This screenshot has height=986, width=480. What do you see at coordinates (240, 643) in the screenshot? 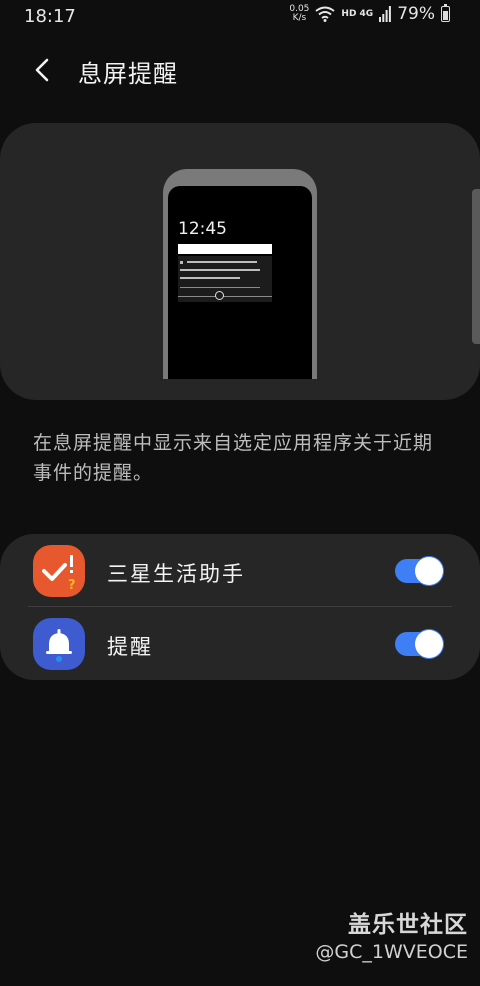
I see `list-item-reminder: 提醒` at bounding box center [240, 643].